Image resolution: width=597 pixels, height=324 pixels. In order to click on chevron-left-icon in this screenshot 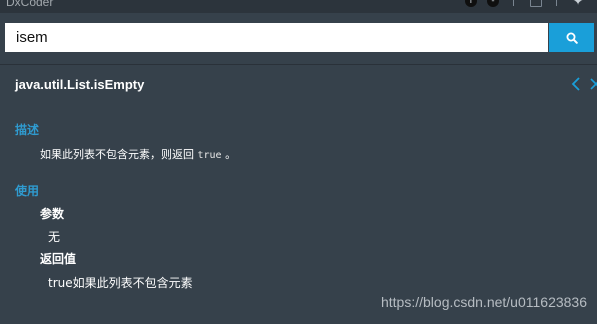, I will do `click(577, 84)`.